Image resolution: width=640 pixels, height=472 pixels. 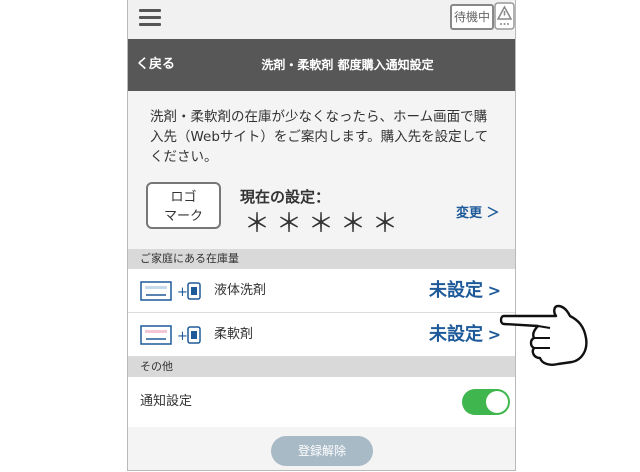 I want to click on top-bar: 待機中, so click(x=321, y=19).